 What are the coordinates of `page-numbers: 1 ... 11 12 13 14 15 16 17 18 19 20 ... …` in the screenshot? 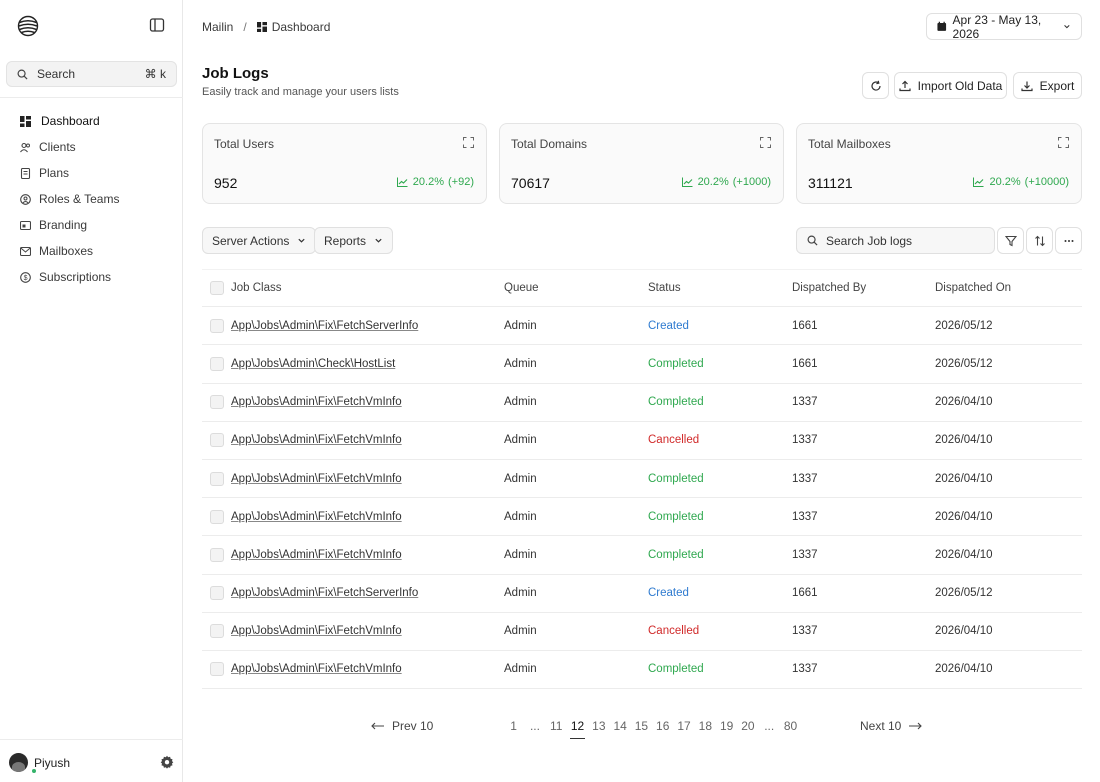 It's located at (652, 729).